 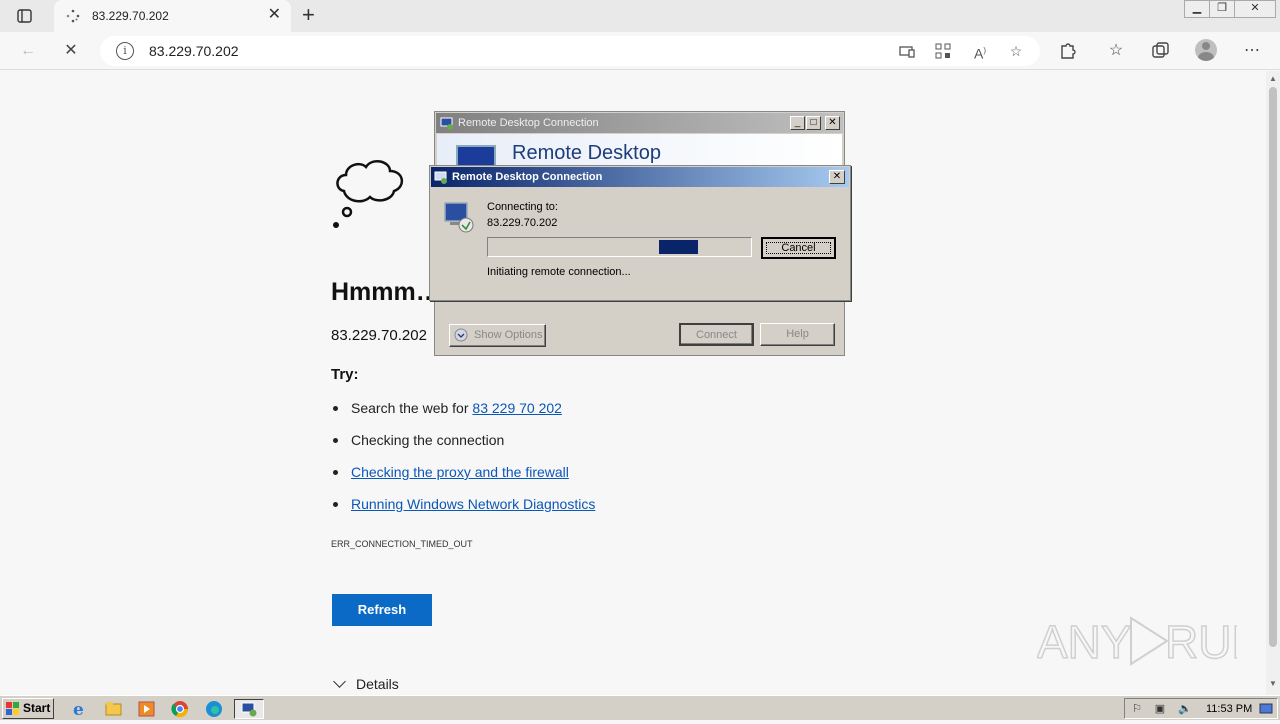 What do you see at coordinates (181, 709) in the screenshot?
I see `chrome-icon` at bounding box center [181, 709].